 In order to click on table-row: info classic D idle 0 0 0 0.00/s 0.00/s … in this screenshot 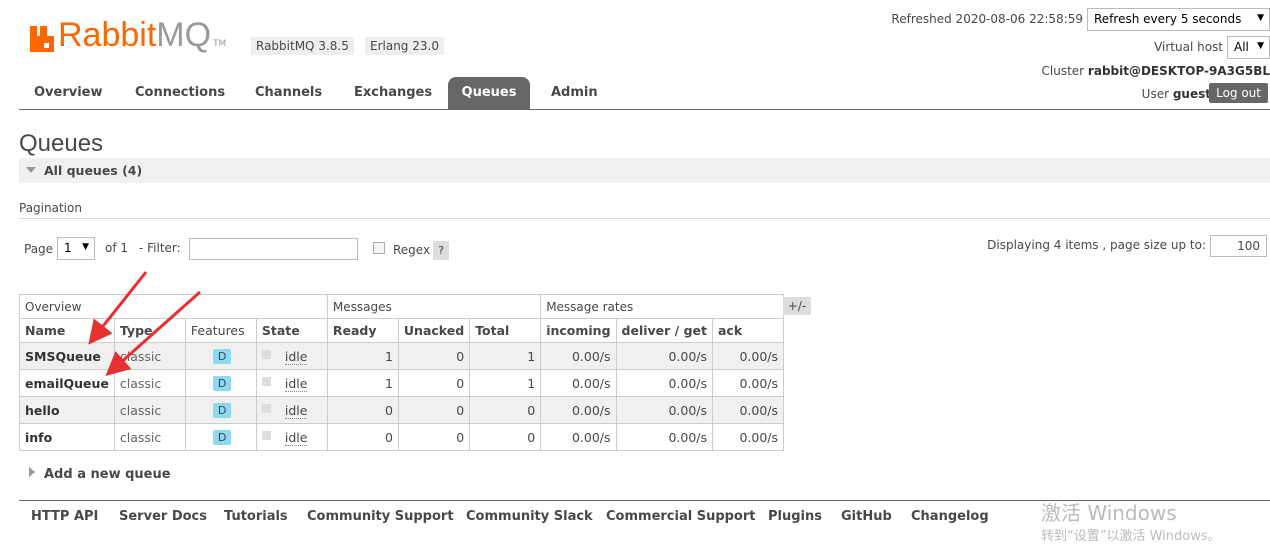, I will do `click(401, 437)`.